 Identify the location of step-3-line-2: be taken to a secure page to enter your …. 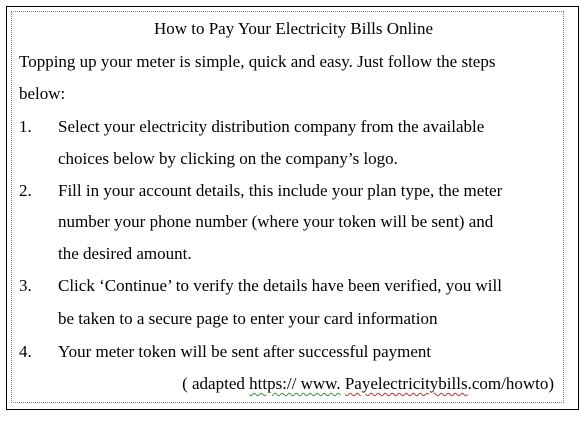
(248, 318).